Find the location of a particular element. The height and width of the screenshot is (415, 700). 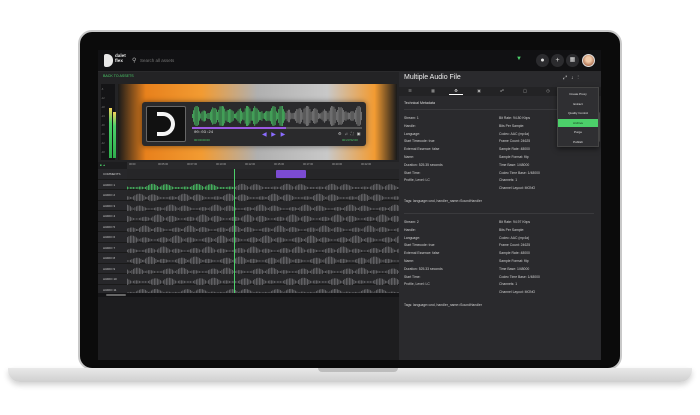

tab-security-icon: ◯ is located at coordinates (525, 91).